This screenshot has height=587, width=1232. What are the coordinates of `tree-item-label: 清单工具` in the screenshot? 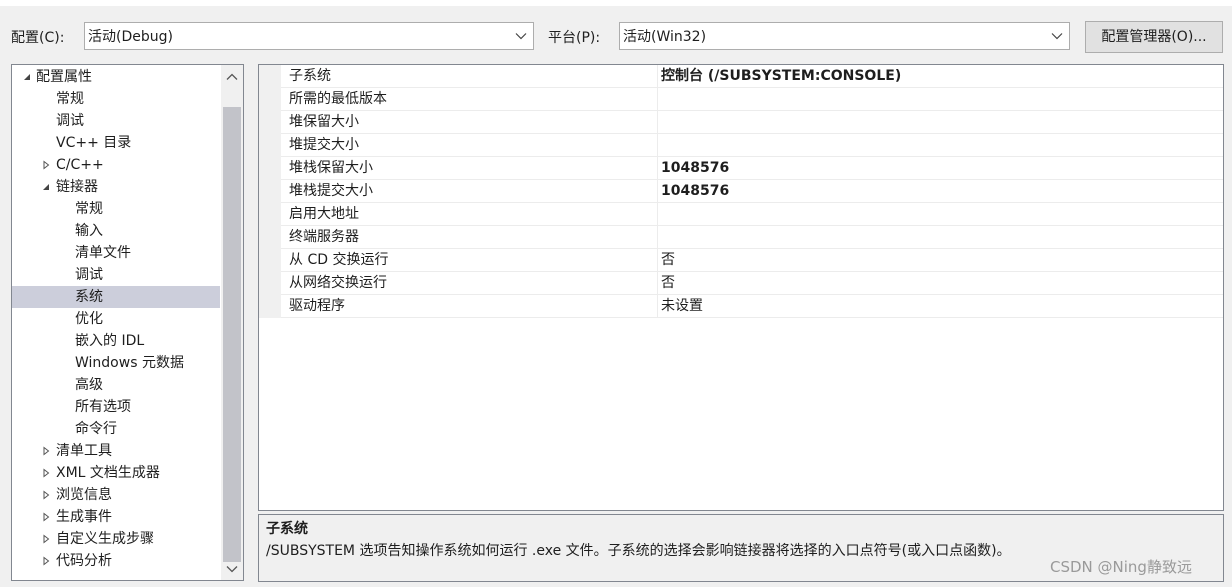 It's located at (84, 451).